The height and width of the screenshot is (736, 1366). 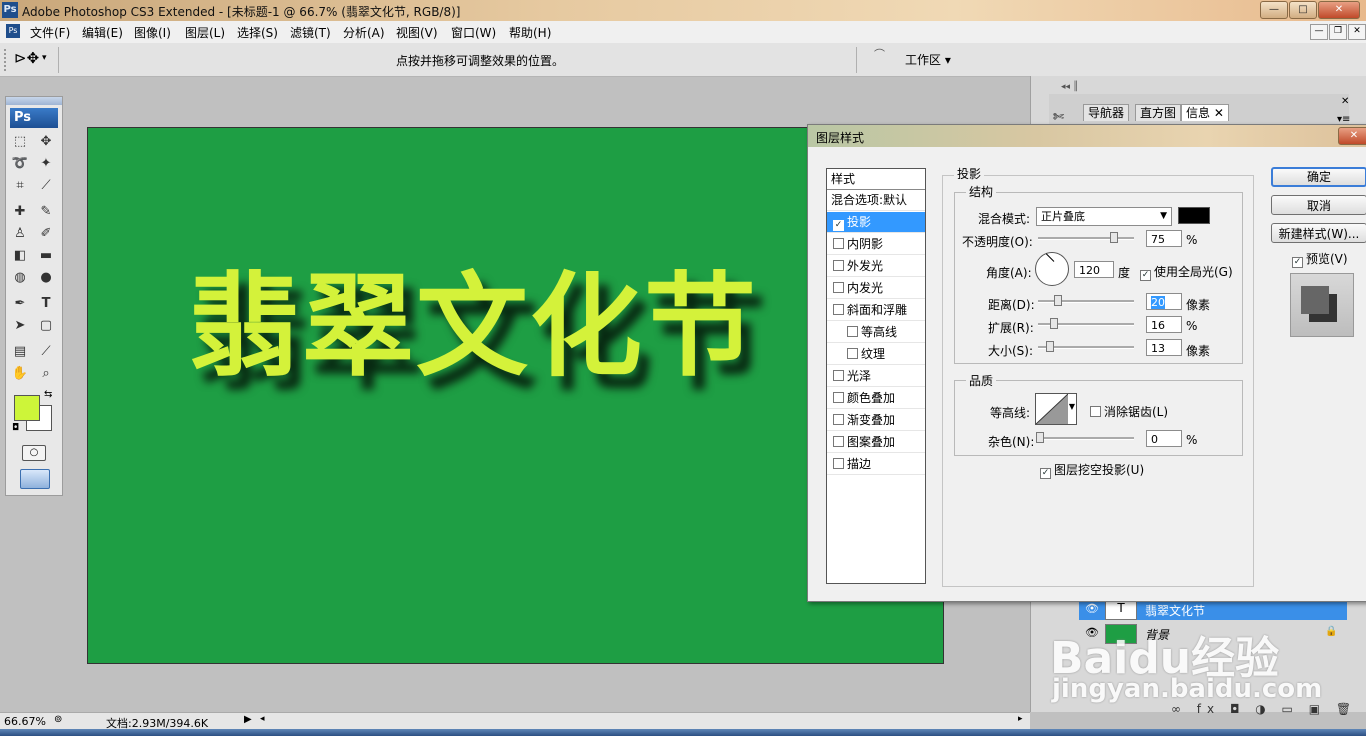 I want to click on workspace-menu: 工作区 ▾, so click(x=928, y=59).